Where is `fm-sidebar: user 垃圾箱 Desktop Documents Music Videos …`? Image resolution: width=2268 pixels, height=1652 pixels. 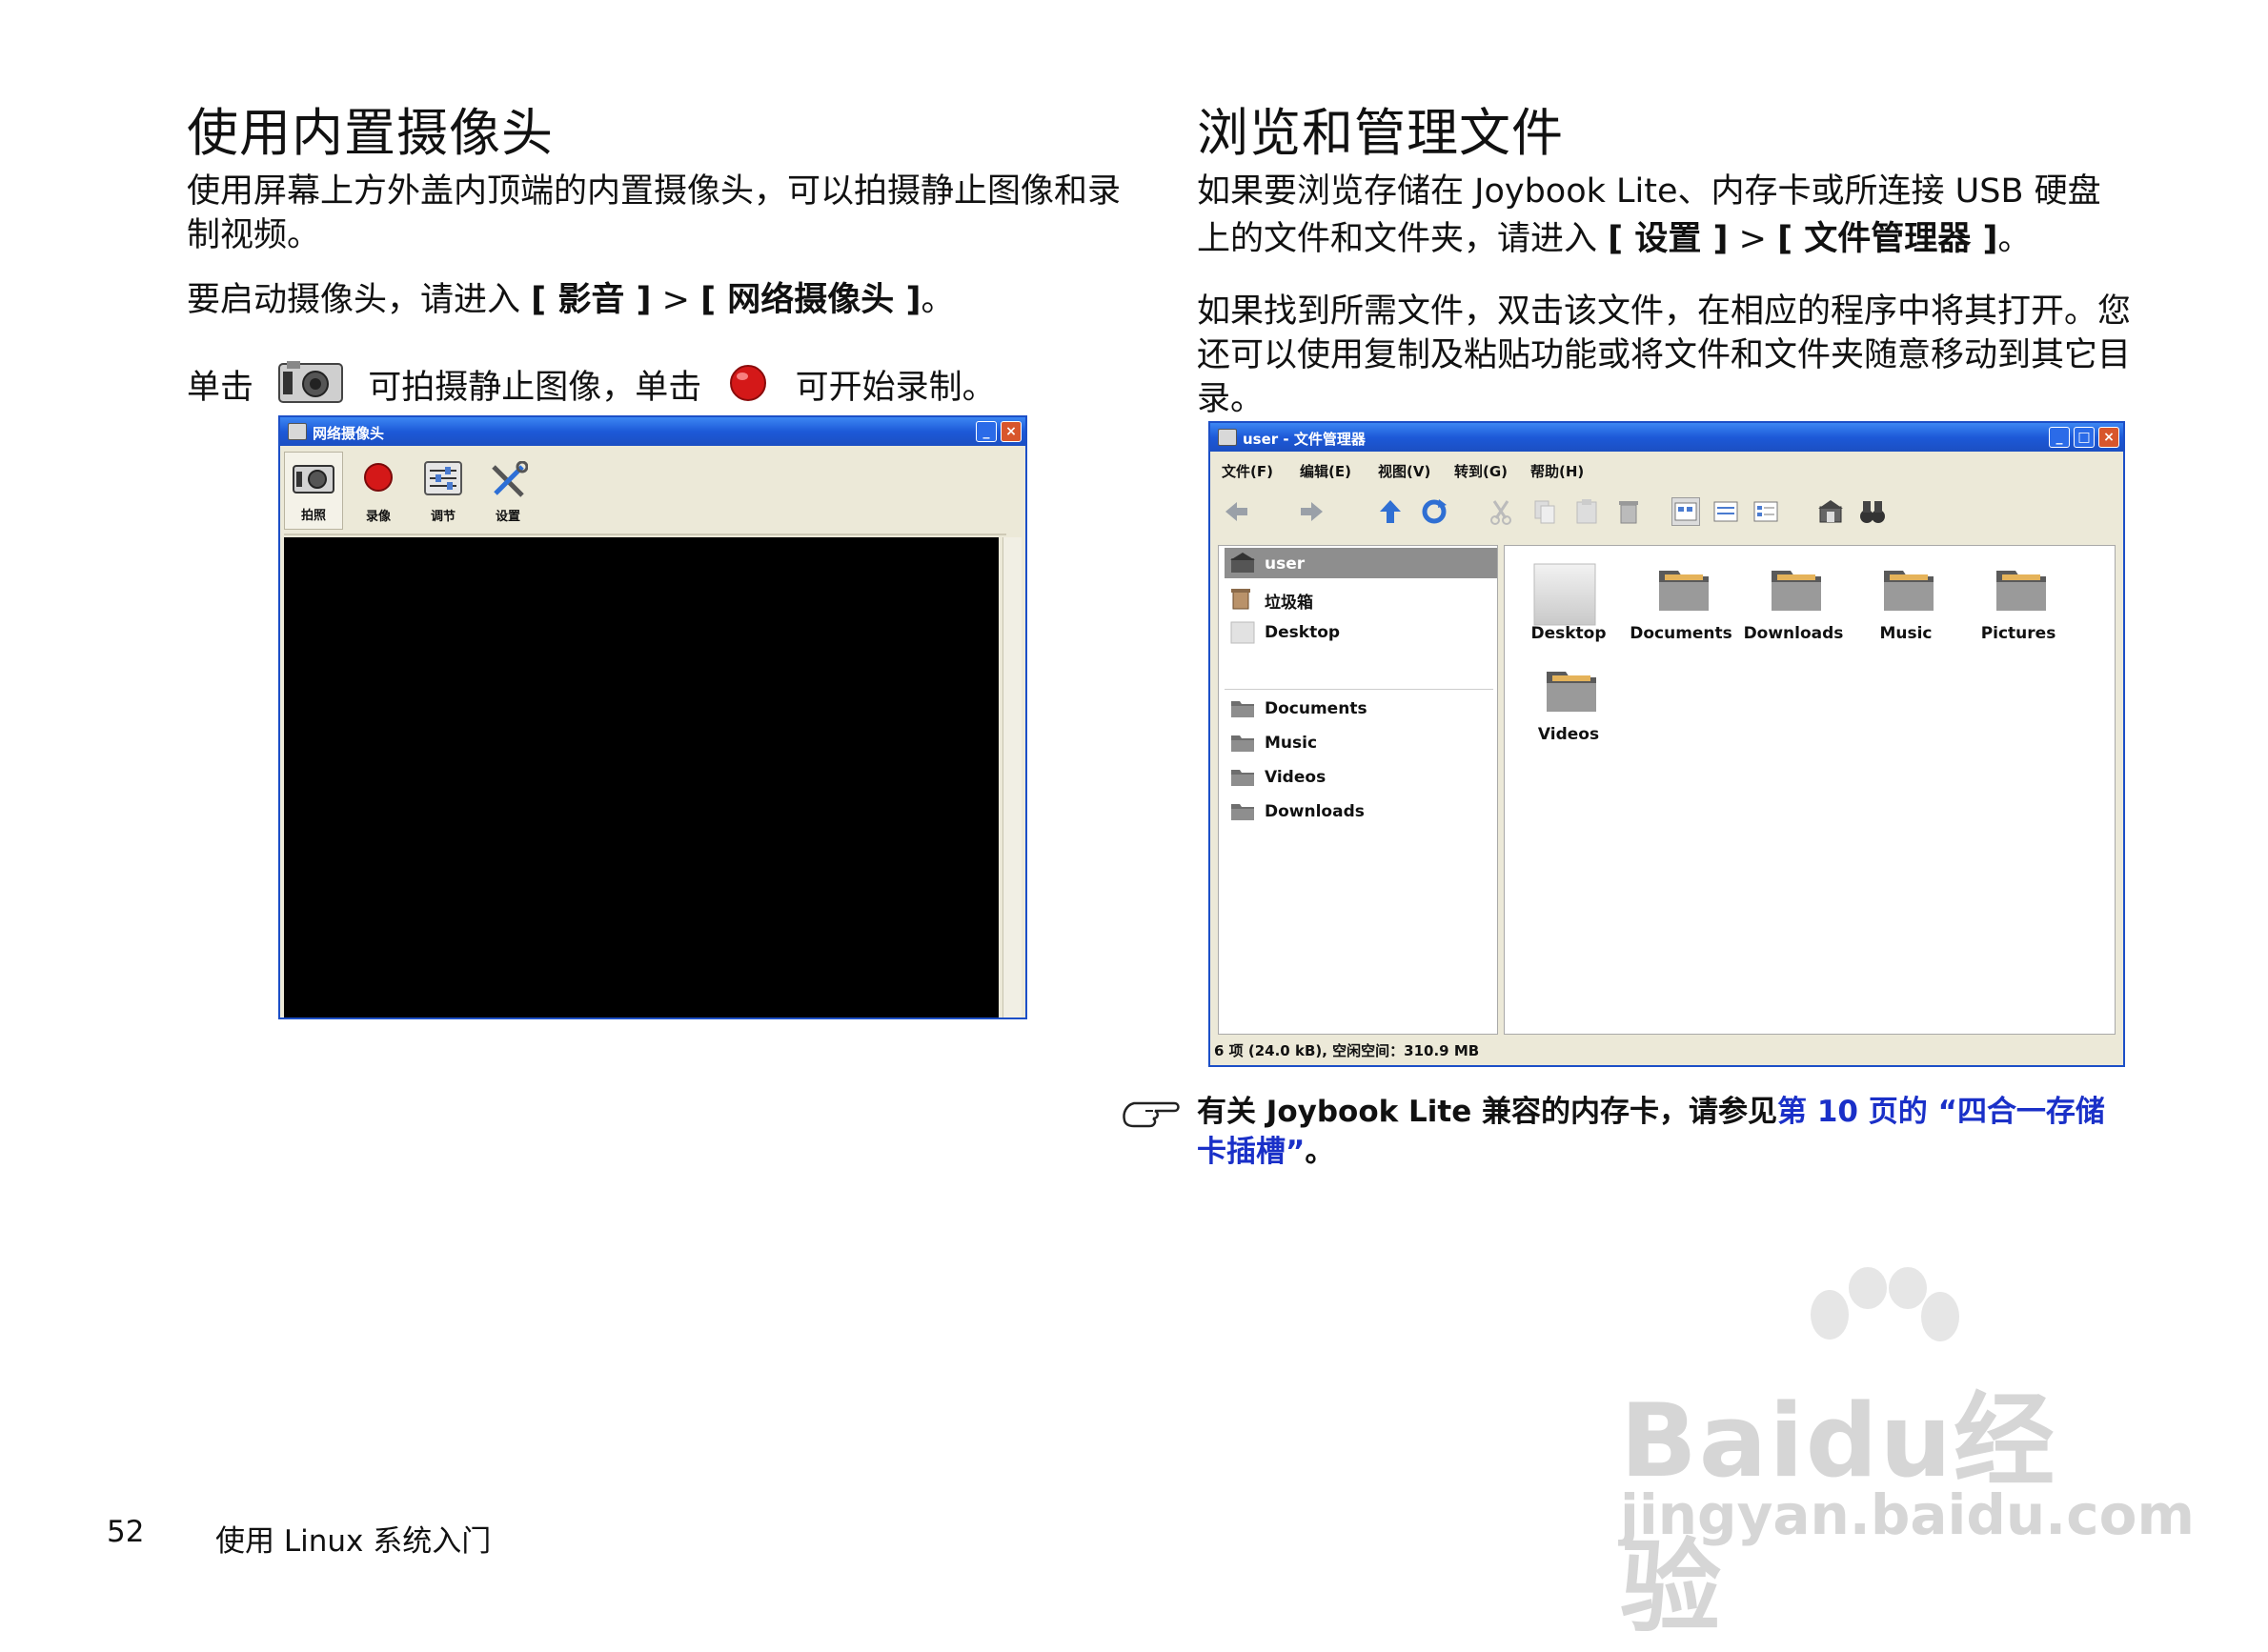 fm-sidebar: user 垃圾箱 Desktop Documents Music Videos … is located at coordinates (1358, 790).